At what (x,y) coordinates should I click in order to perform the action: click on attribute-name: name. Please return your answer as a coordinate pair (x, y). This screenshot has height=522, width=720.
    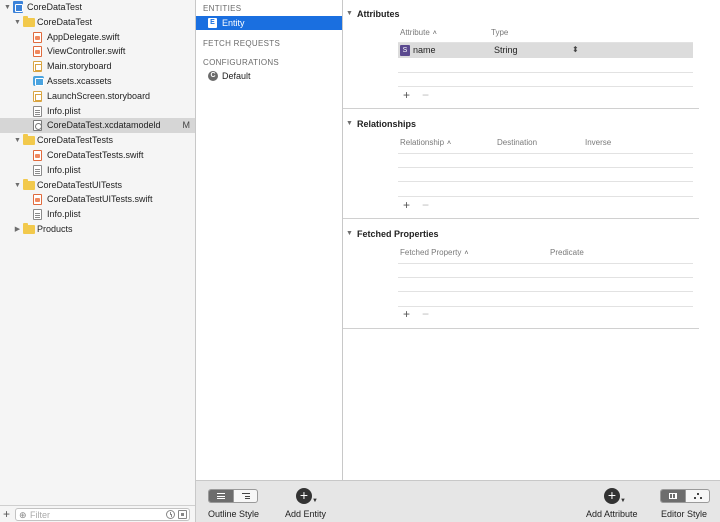
    Looking at the image, I should click on (424, 50).